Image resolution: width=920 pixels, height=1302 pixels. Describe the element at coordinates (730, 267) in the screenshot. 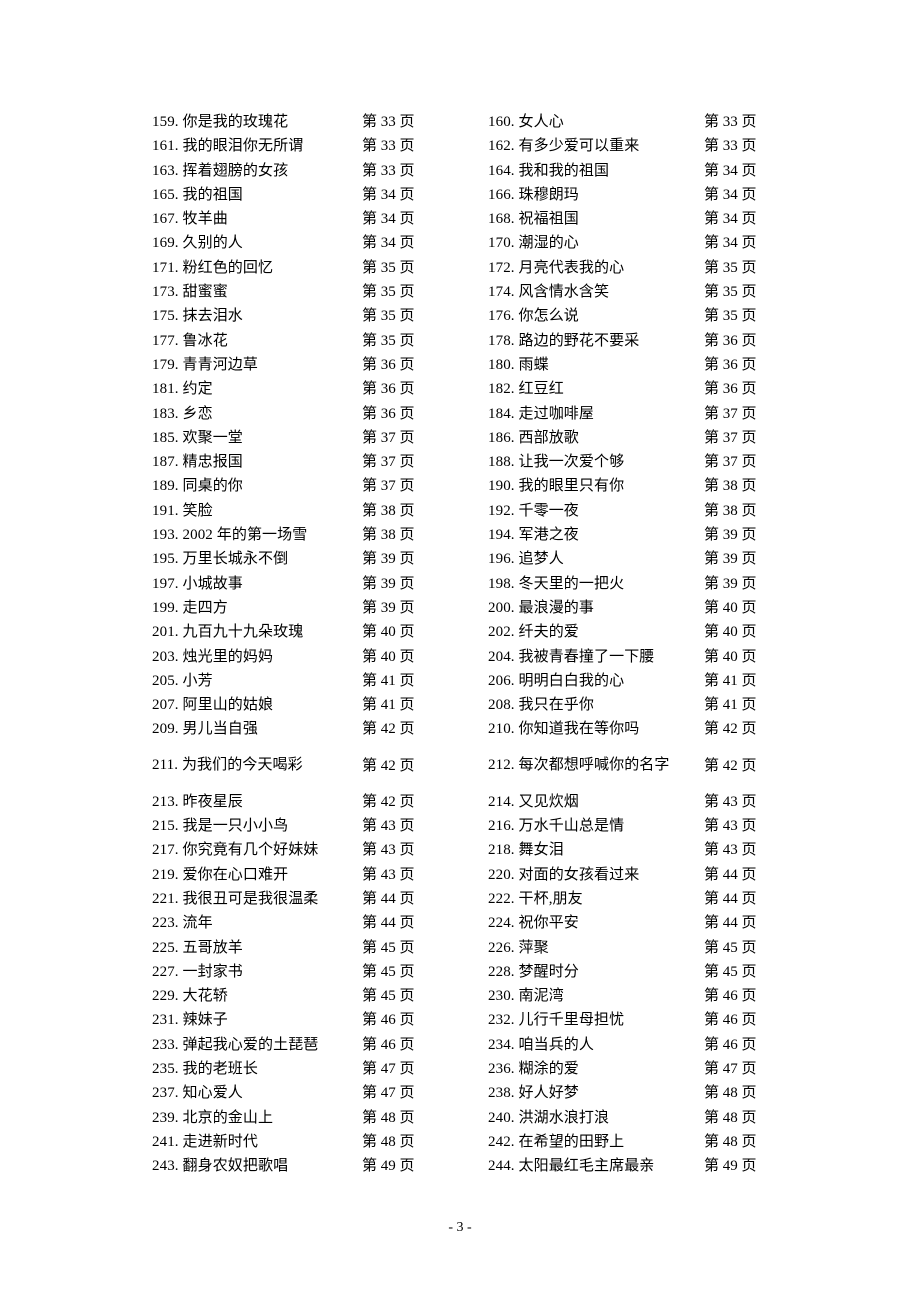

I see `toc-entry-page-number: 第 35 页` at that location.